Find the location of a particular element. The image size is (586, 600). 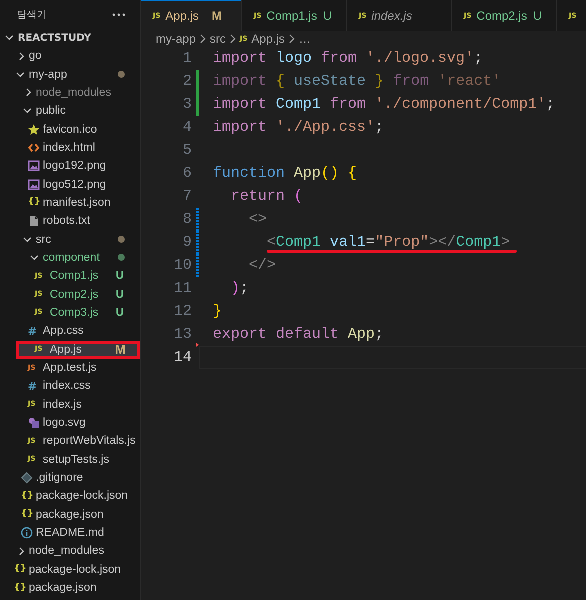

tree-item: public is located at coordinates (70, 111).